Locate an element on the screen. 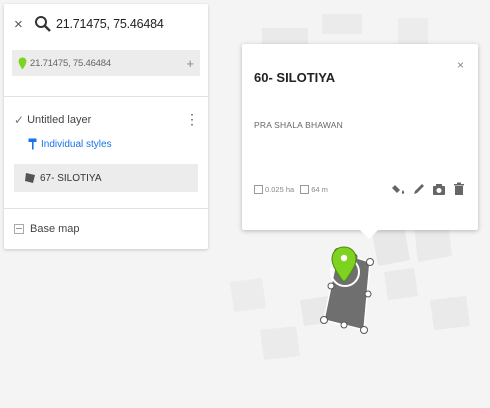 The width and height of the screenshot is (490, 408). search-query-text: 21.71475, 75.46484 is located at coordinates (110, 24).